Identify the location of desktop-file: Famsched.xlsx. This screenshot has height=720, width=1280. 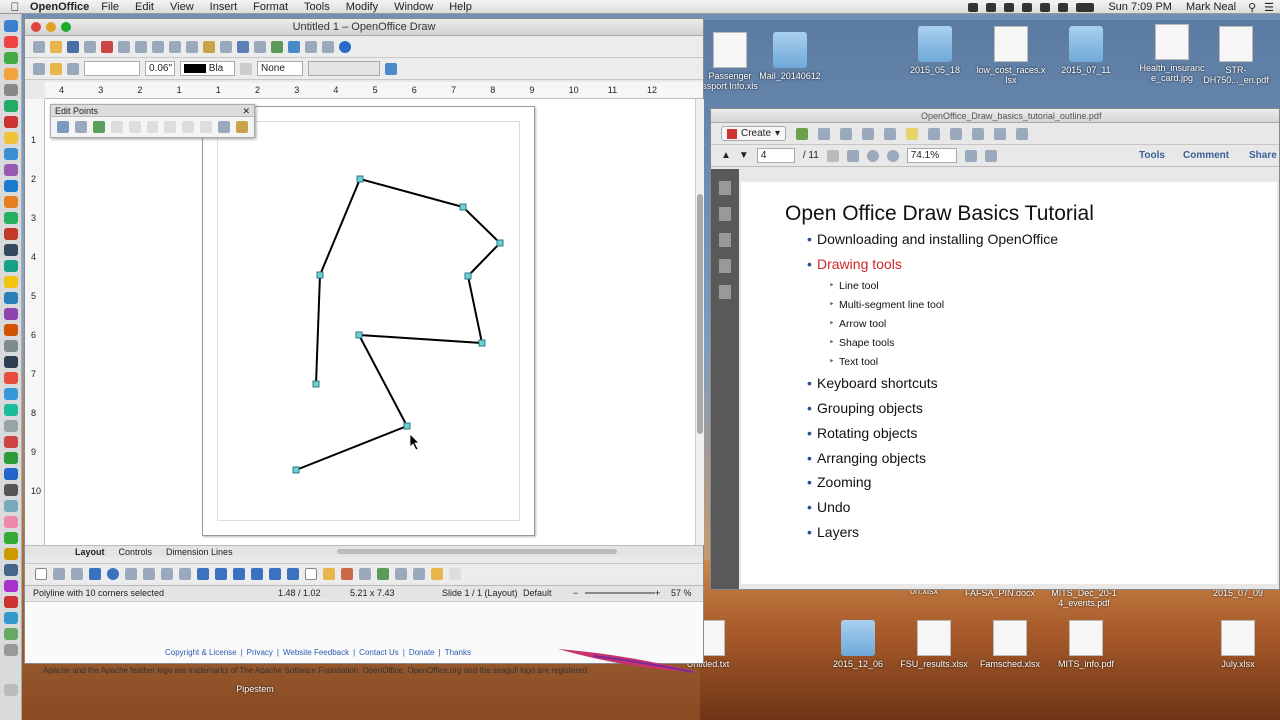
(1010, 644).